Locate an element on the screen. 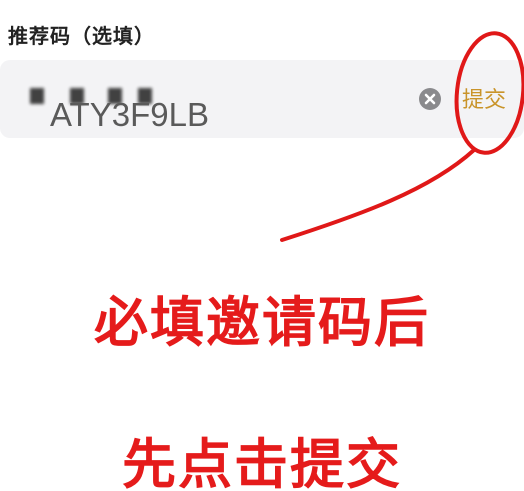 This screenshot has height=491, width=524. clear-icon is located at coordinates (430, 99).